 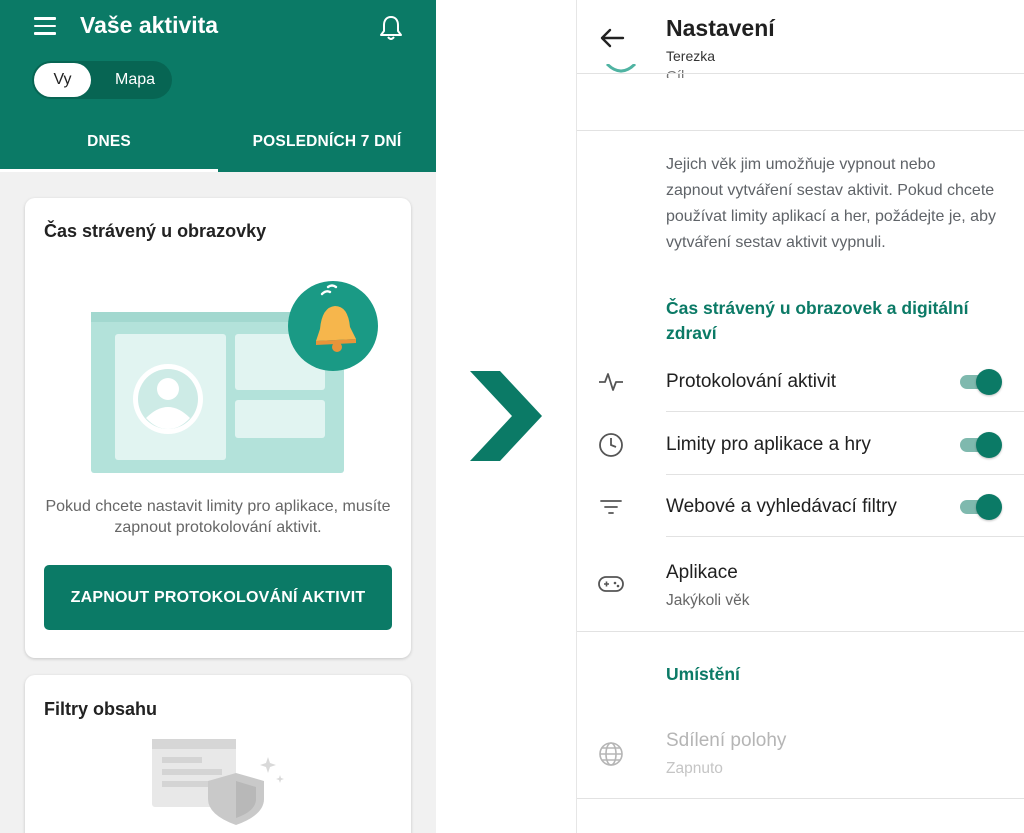 I want to click on filter-icon, so click(x=611, y=507).